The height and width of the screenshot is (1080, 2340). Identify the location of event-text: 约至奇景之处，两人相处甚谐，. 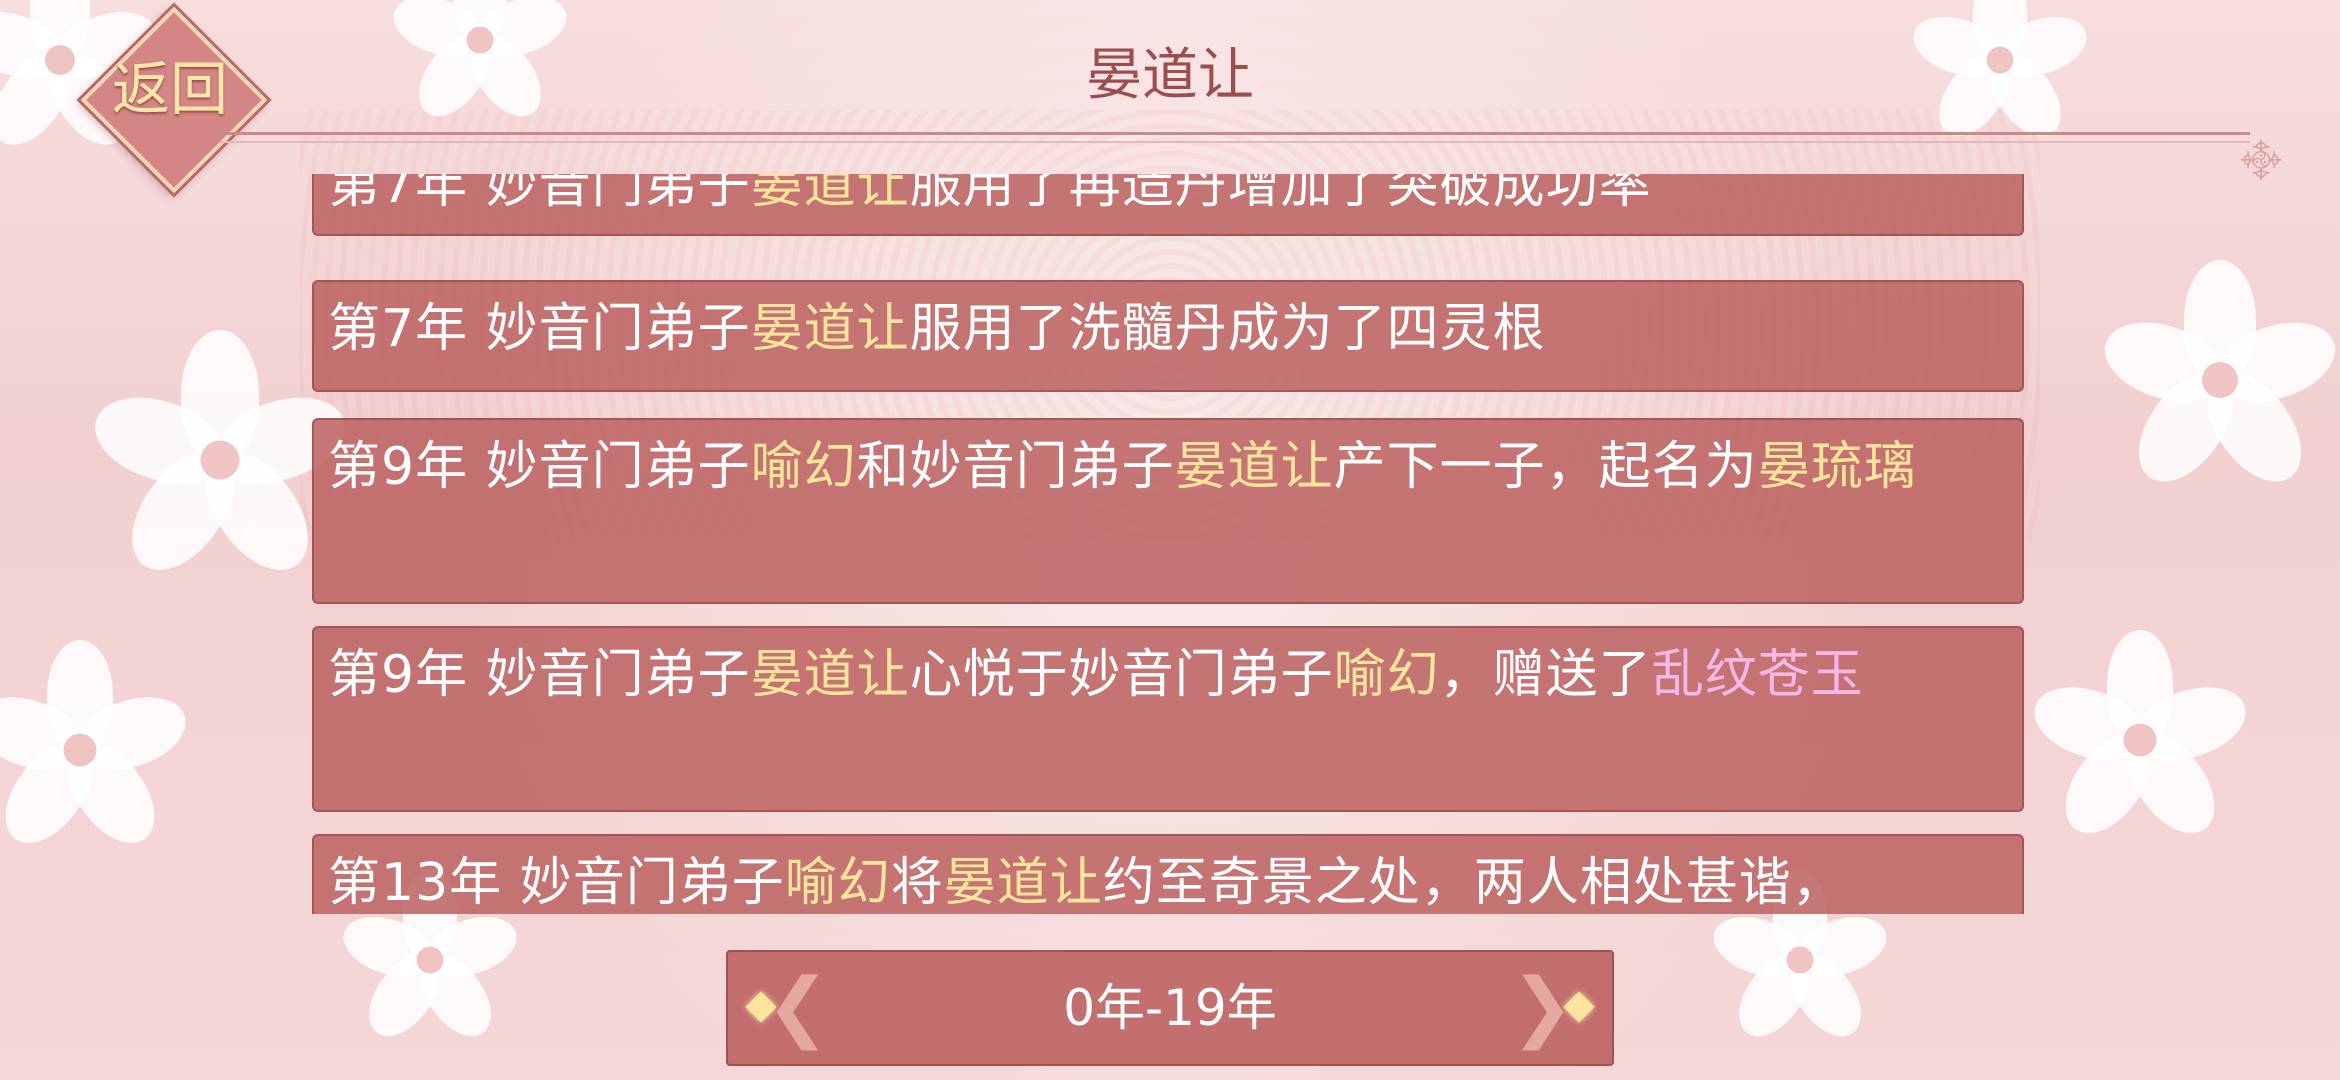
(1473, 883).